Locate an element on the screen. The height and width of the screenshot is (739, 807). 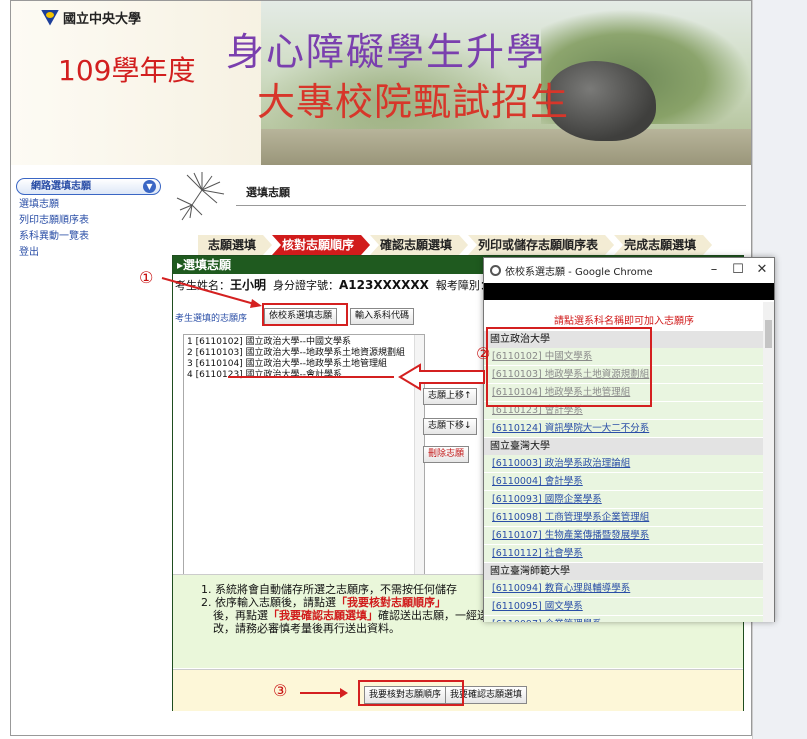
delete-volunteer-button: 刪除志願 is located at coordinates (446, 454).